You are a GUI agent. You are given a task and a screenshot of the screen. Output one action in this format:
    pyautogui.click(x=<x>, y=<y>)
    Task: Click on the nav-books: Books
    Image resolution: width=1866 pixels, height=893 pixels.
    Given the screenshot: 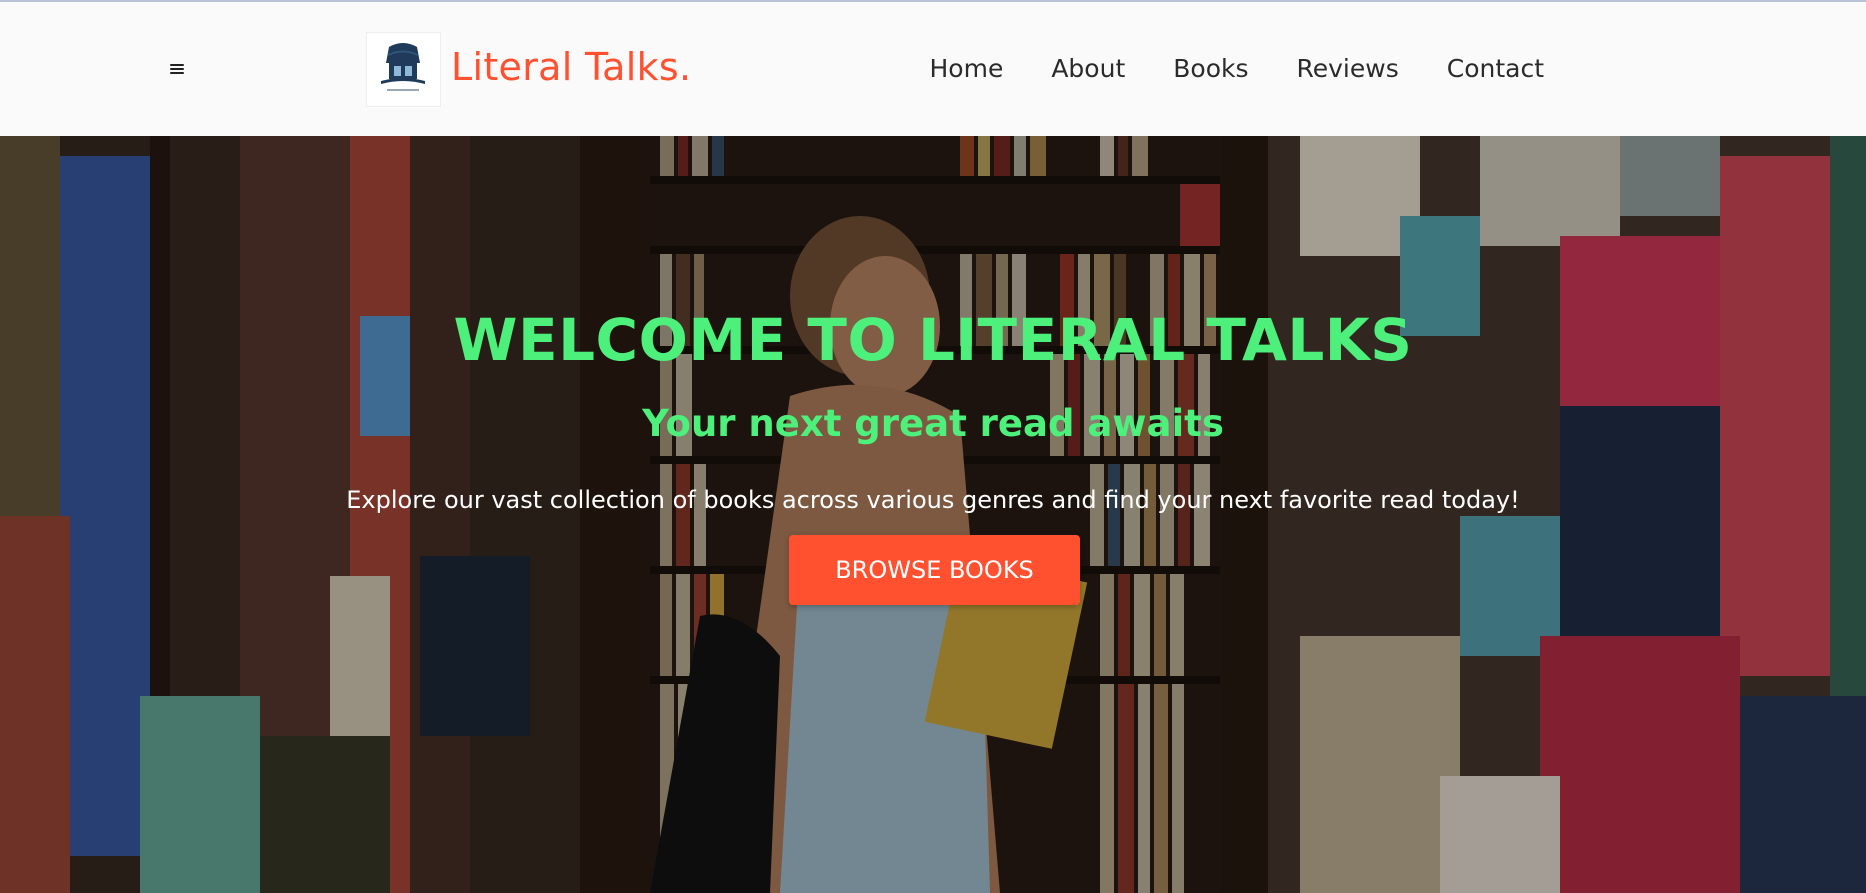 What is the action you would take?
    pyautogui.click(x=1210, y=69)
    